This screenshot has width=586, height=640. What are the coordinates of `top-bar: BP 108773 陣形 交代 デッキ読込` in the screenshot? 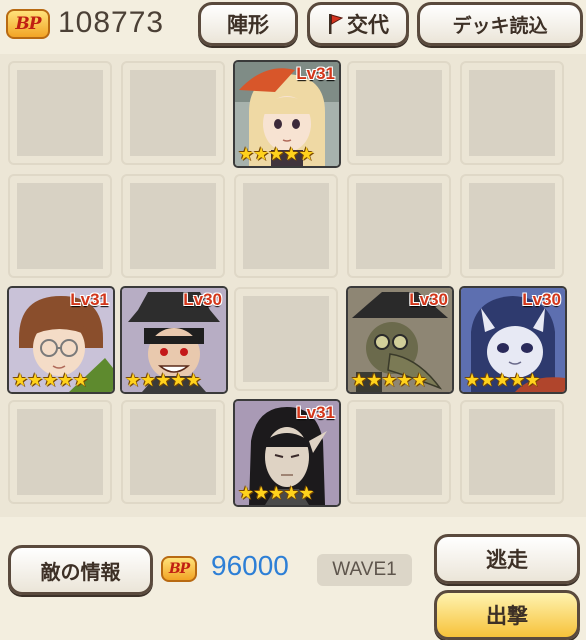 It's located at (293, 26).